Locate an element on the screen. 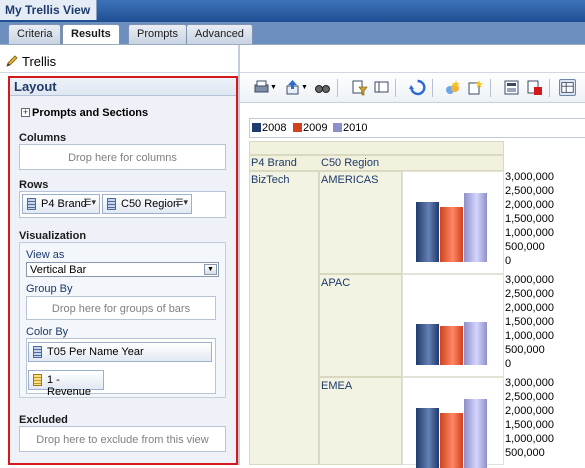  row-item-region: C50 Region ☰▾ is located at coordinates (147, 204).